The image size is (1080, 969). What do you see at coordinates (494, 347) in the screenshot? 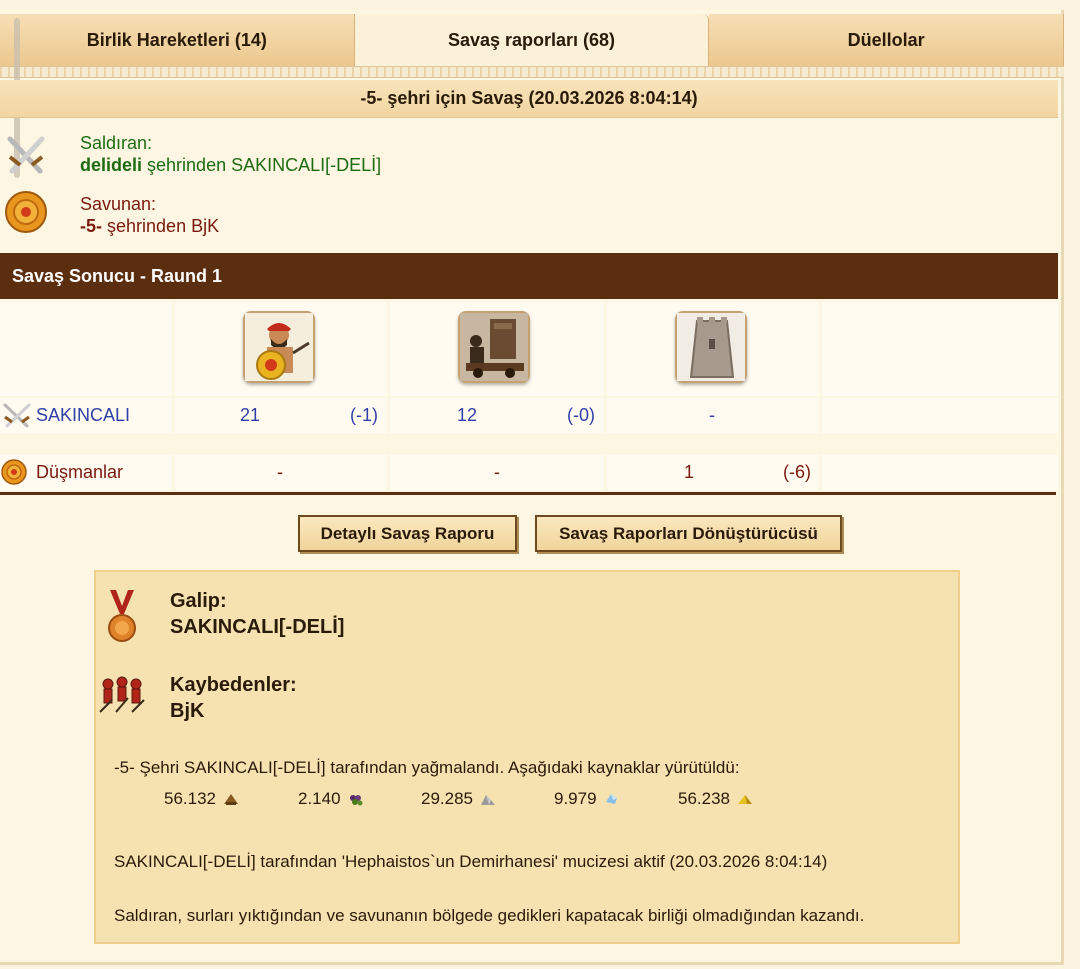
I see `catapult-icon` at bounding box center [494, 347].